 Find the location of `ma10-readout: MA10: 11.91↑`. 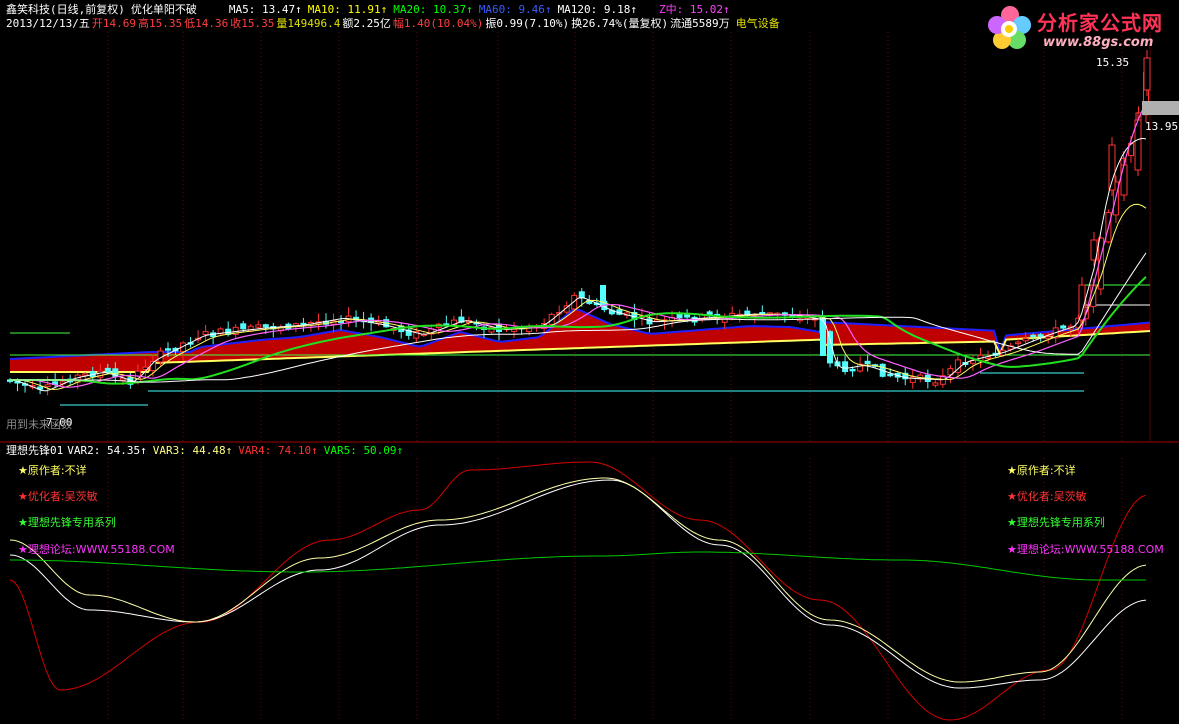

ma10-readout: MA10: 11.91↑ is located at coordinates (347, 9).